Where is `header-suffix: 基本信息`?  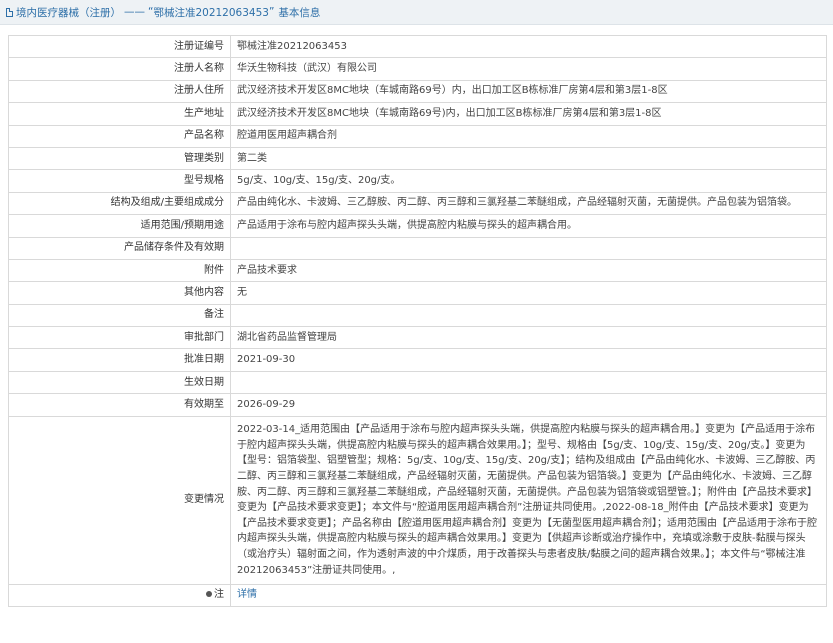
header-suffix: 基本信息 is located at coordinates (299, 12).